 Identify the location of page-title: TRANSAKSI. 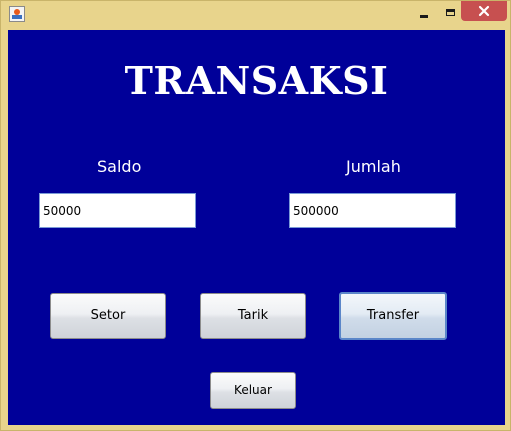
(256, 80).